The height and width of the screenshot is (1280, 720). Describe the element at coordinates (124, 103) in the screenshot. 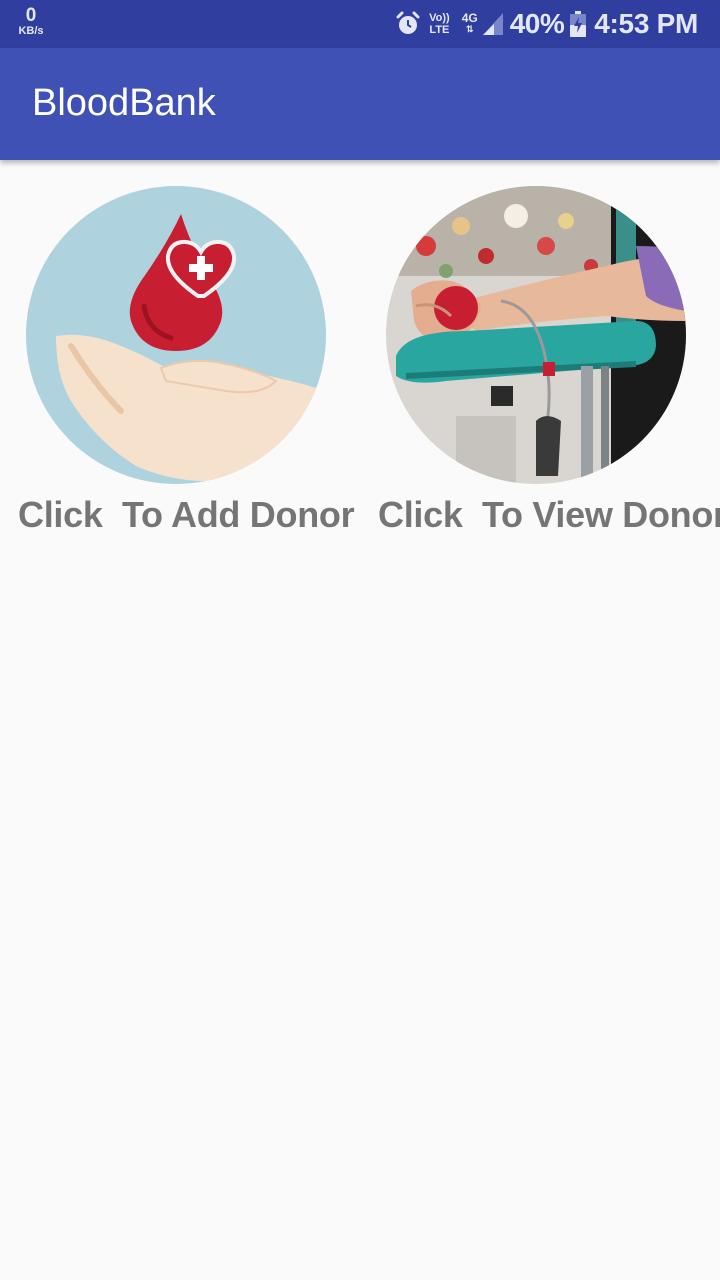

I see `app-title: BloodBank` at that location.